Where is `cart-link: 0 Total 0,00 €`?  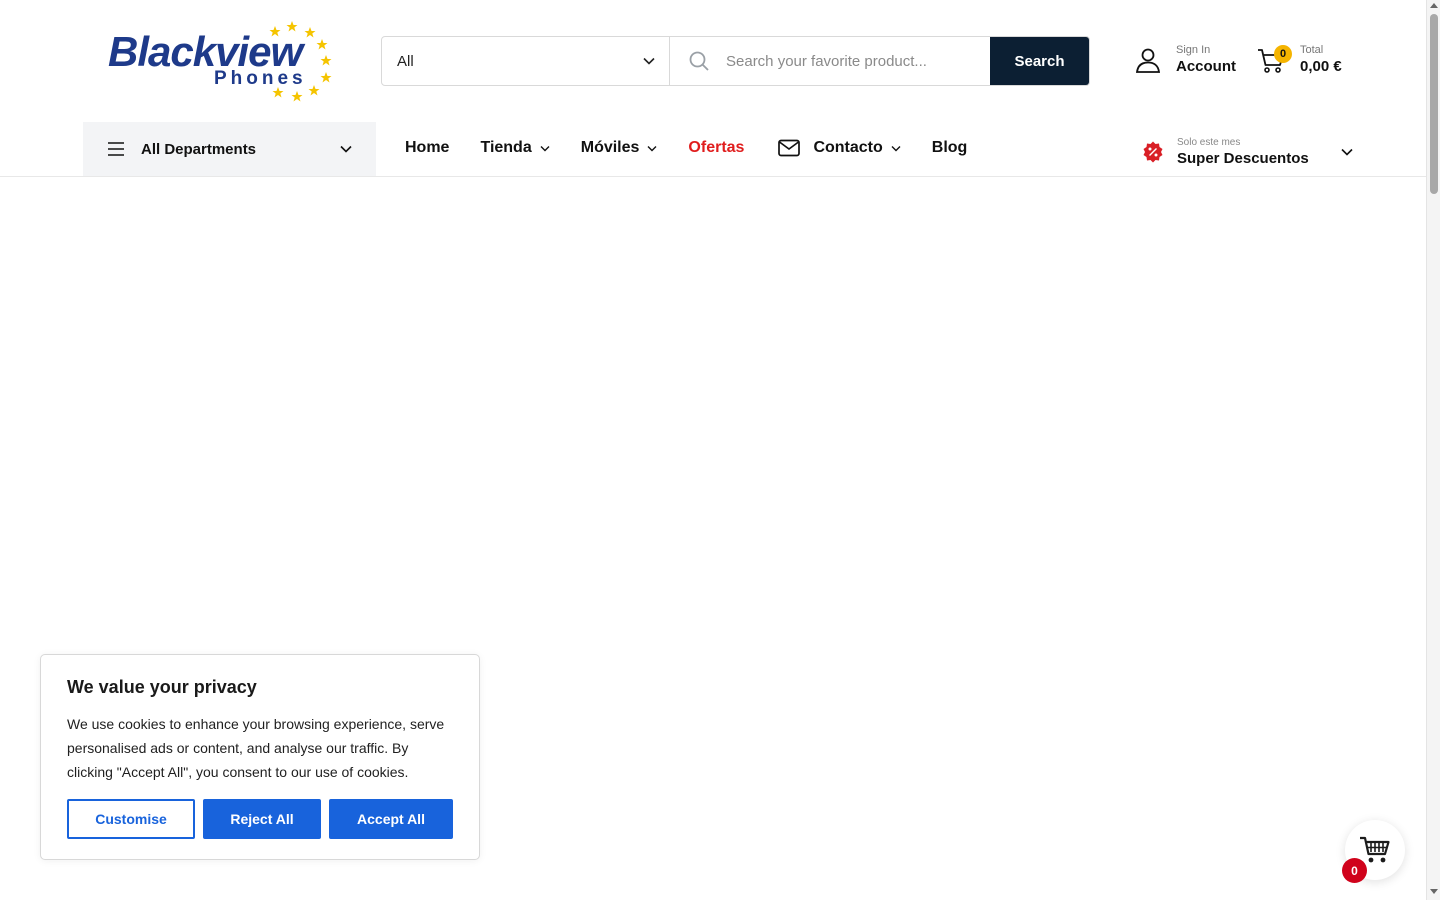 cart-link: 0 Total 0,00 € is located at coordinates (1299, 60).